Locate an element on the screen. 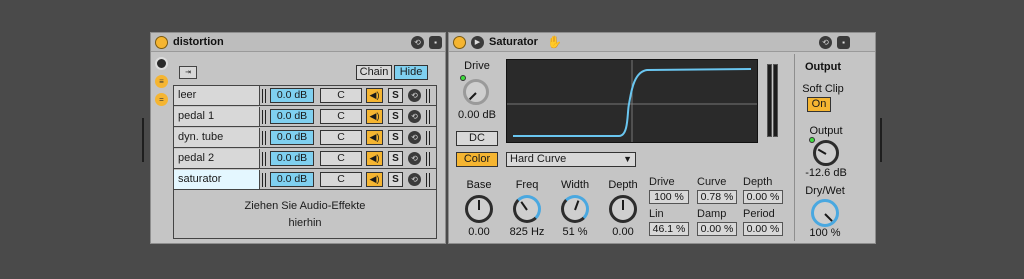 This screenshot has height=279, width=1024. chain-row: pedal 2 0.0 dB C ◀) S ⟲ is located at coordinates (305, 159).